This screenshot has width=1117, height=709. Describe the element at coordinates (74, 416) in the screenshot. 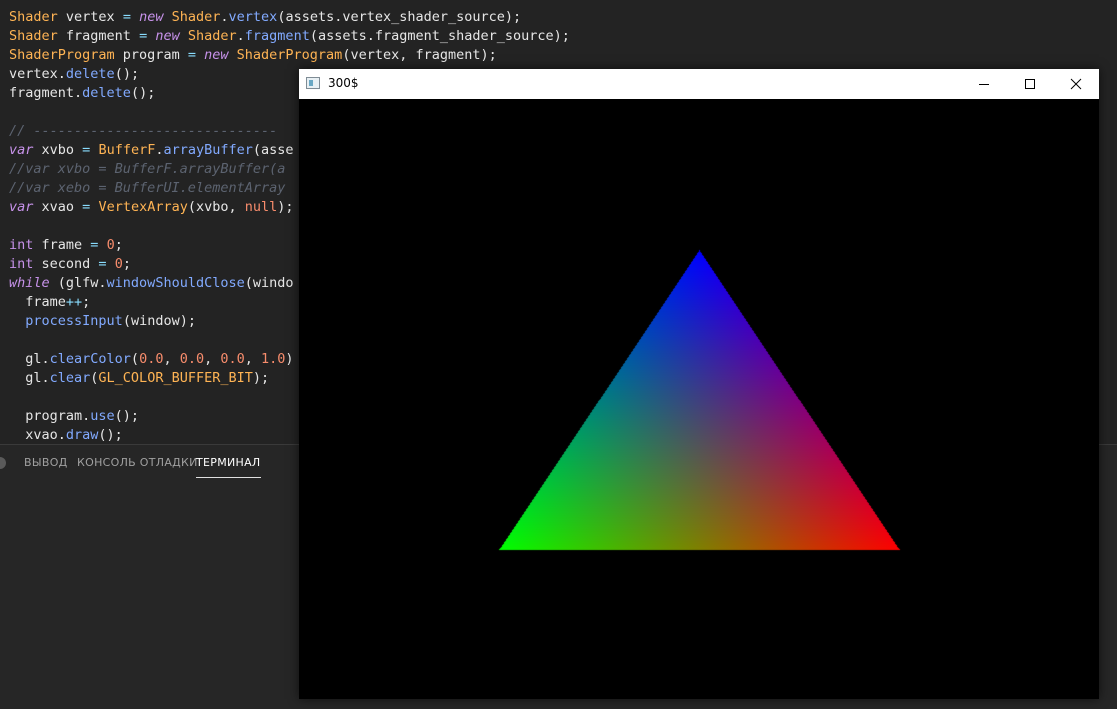

I see `code-line: program.use();` at that location.